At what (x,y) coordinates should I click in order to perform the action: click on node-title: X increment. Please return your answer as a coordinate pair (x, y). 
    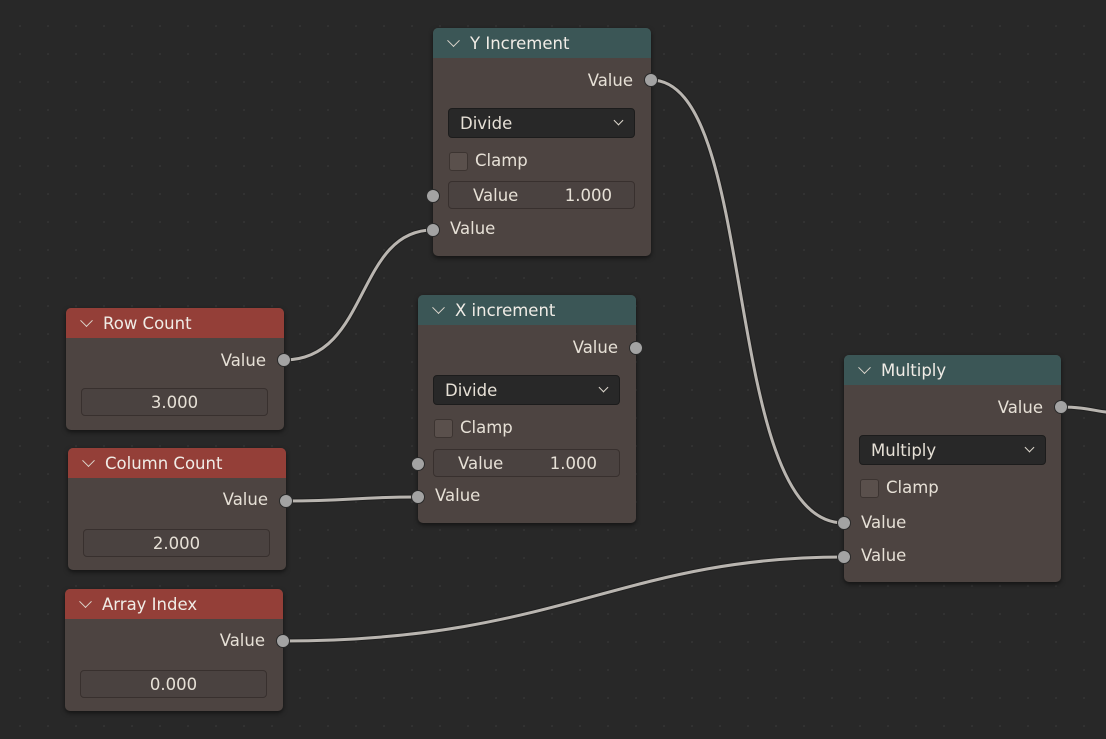
    Looking at the image, I should click on (505, 310).